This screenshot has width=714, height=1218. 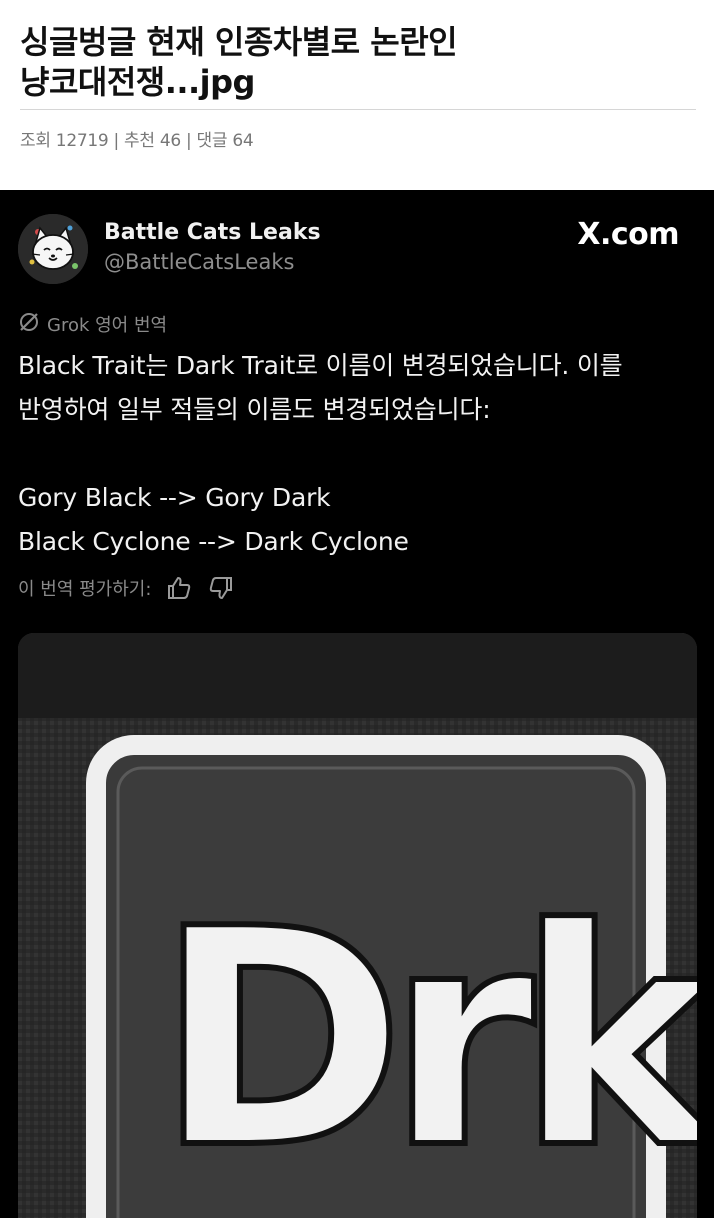 What do you see at coordinates (170, 141) in the screenshot?
I see `recommend-count: 46` at bounding box center [170, 141].